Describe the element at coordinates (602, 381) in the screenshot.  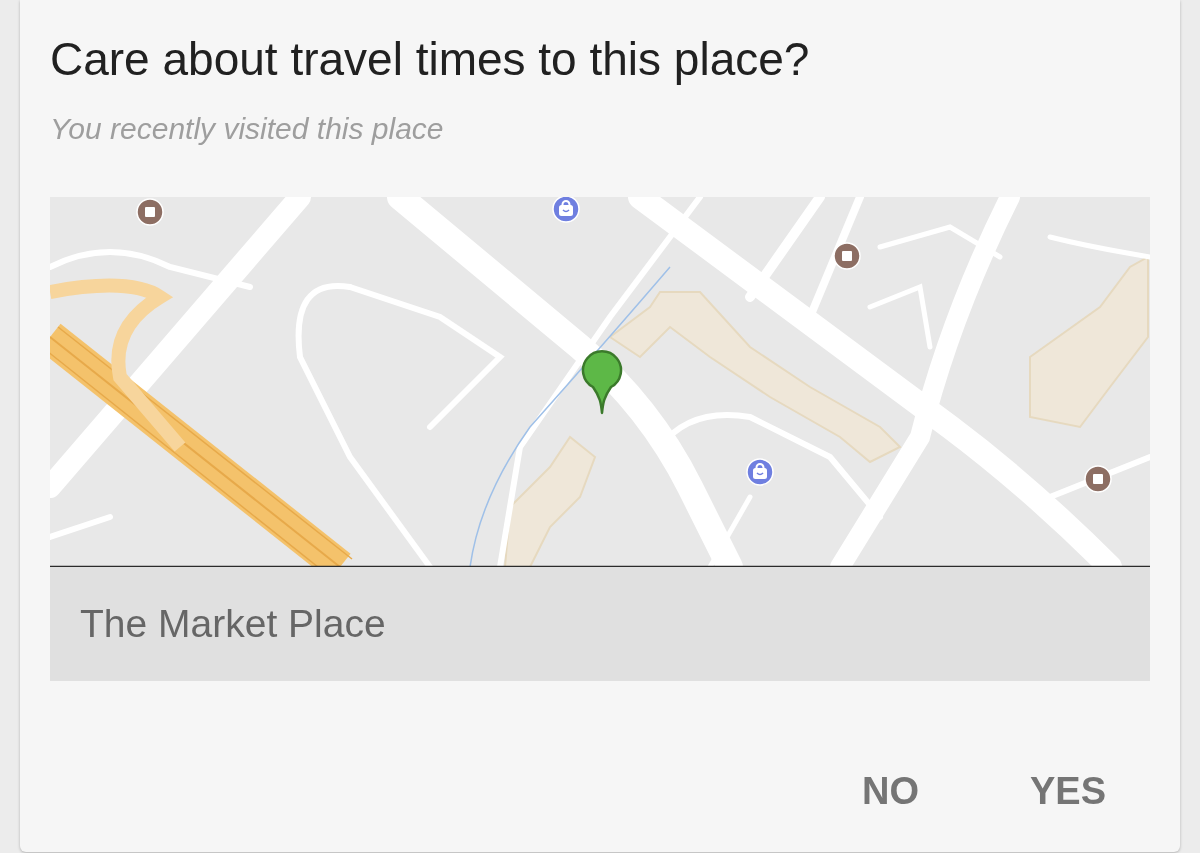
I see `map-pin-icon` at that location.